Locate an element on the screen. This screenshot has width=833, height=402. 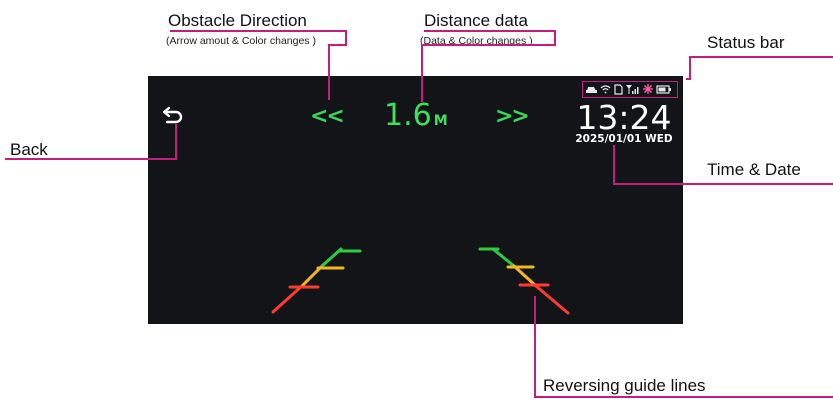
guide-lines-leader is located at coordinates (683, 347).